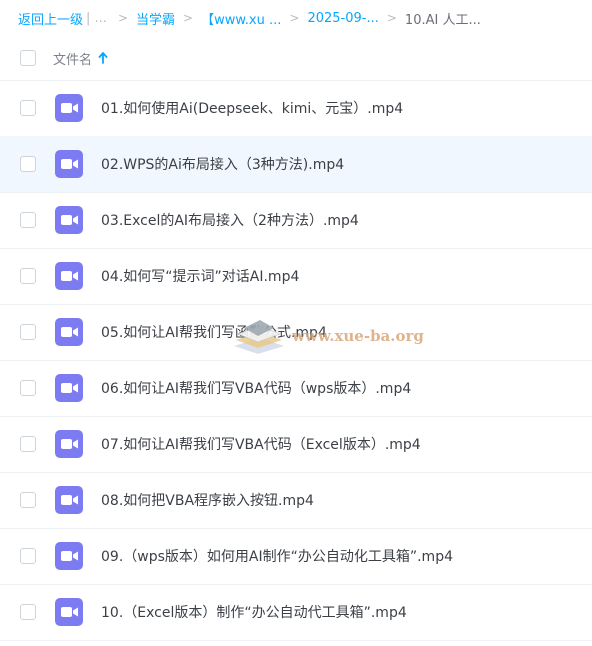 The width and height of the screenshot is (592, 646). I want to click on file-row: 09.（wps版本）如何用AI制作“办公自动化工具箱”.mp4, so click(296, 556).